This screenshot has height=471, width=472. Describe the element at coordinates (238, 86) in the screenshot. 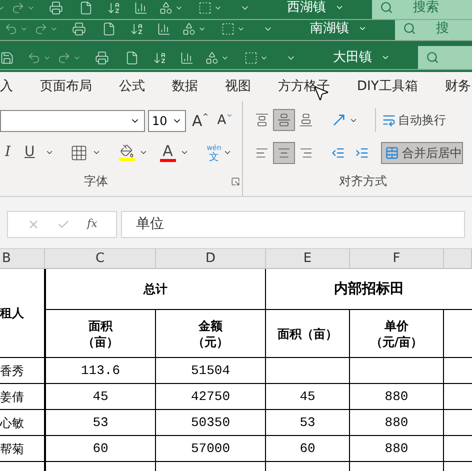

I see `ribbon-tab: 视图` at that location.